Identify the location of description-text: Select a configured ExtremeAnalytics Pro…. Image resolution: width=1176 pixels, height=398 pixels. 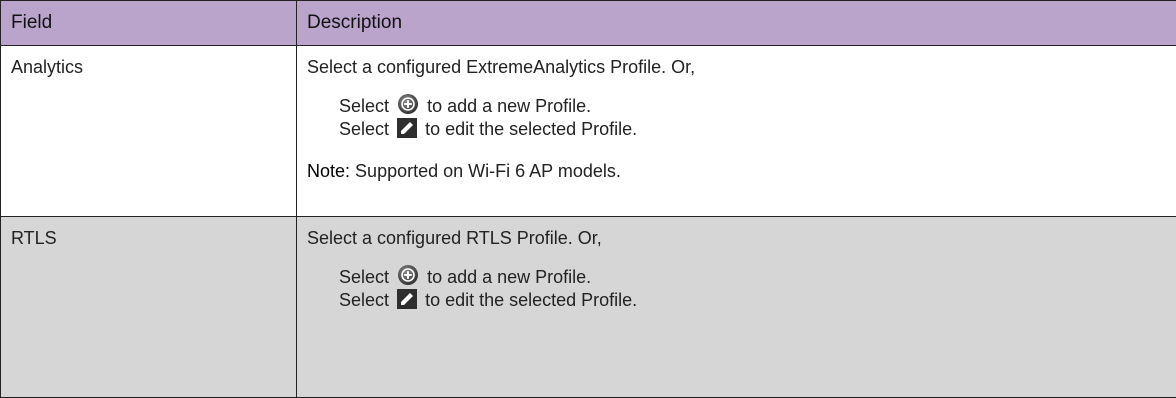
(736, 67).